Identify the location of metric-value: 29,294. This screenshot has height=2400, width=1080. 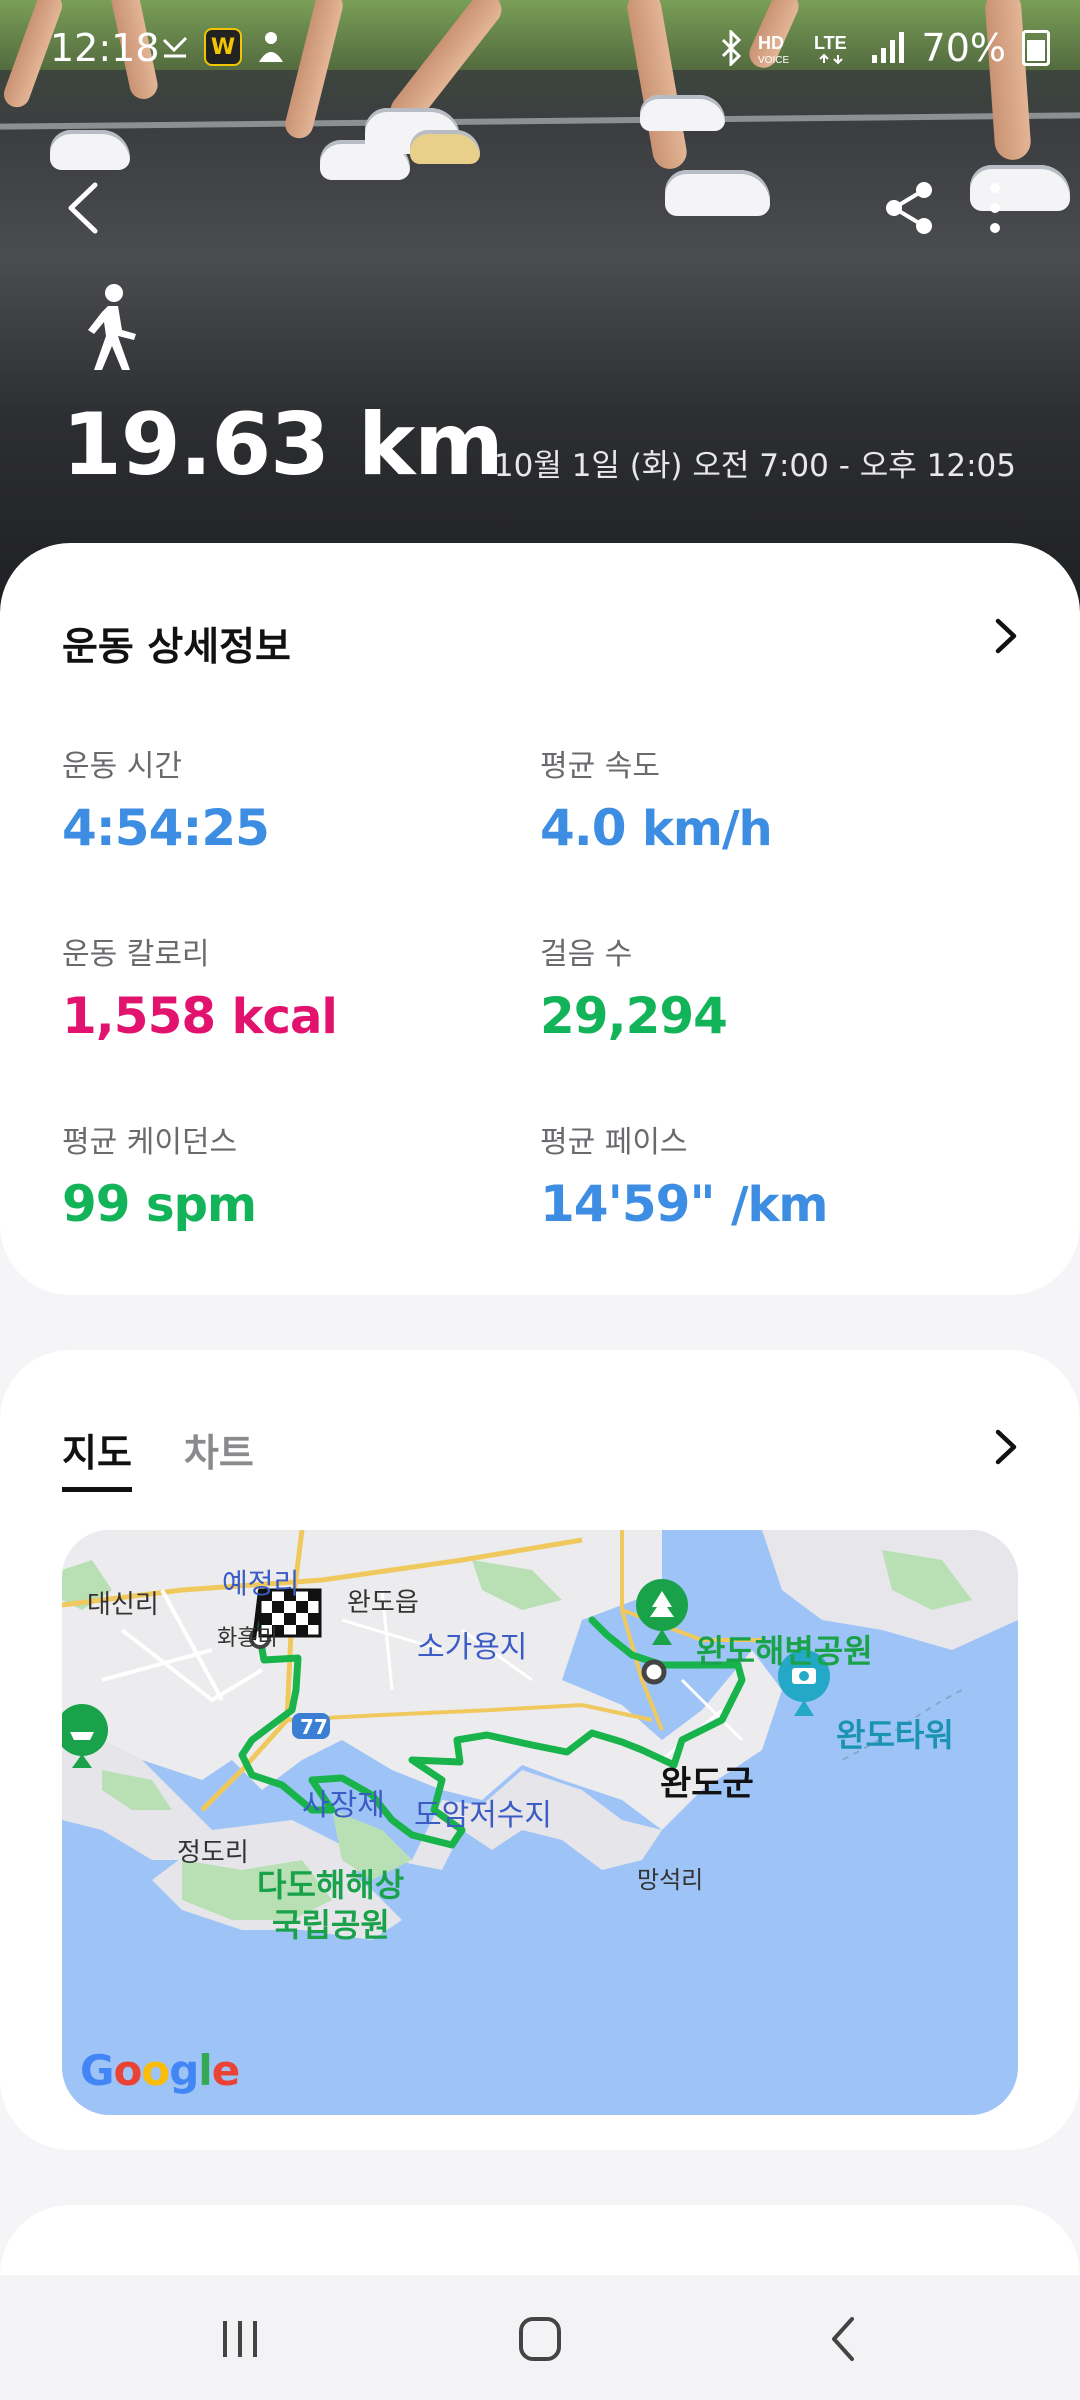
(634, 1016).